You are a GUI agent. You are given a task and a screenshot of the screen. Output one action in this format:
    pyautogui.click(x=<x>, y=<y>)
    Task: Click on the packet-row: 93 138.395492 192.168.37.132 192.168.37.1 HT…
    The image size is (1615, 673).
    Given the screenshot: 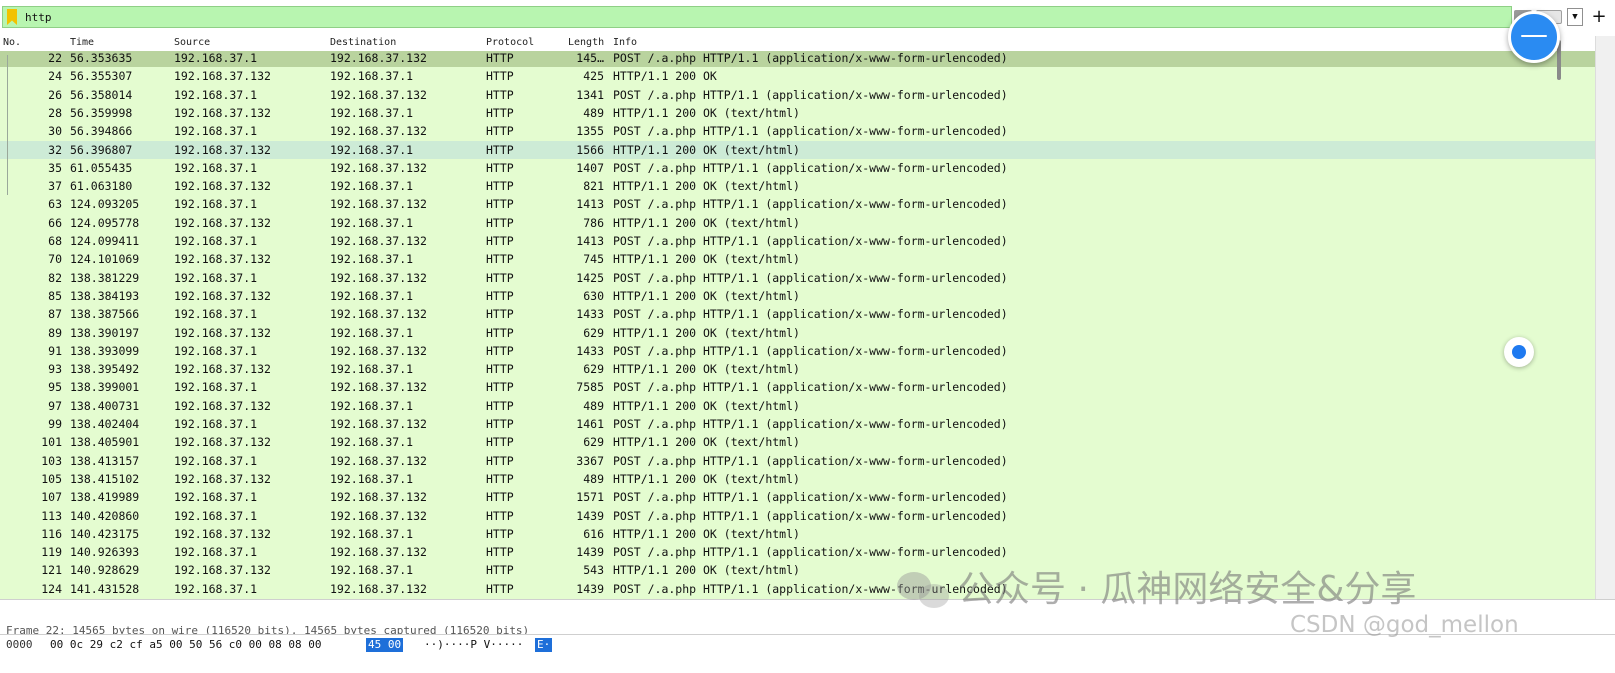 What is the action you would take?
    pyautogui.click(x=797, y=369)
    